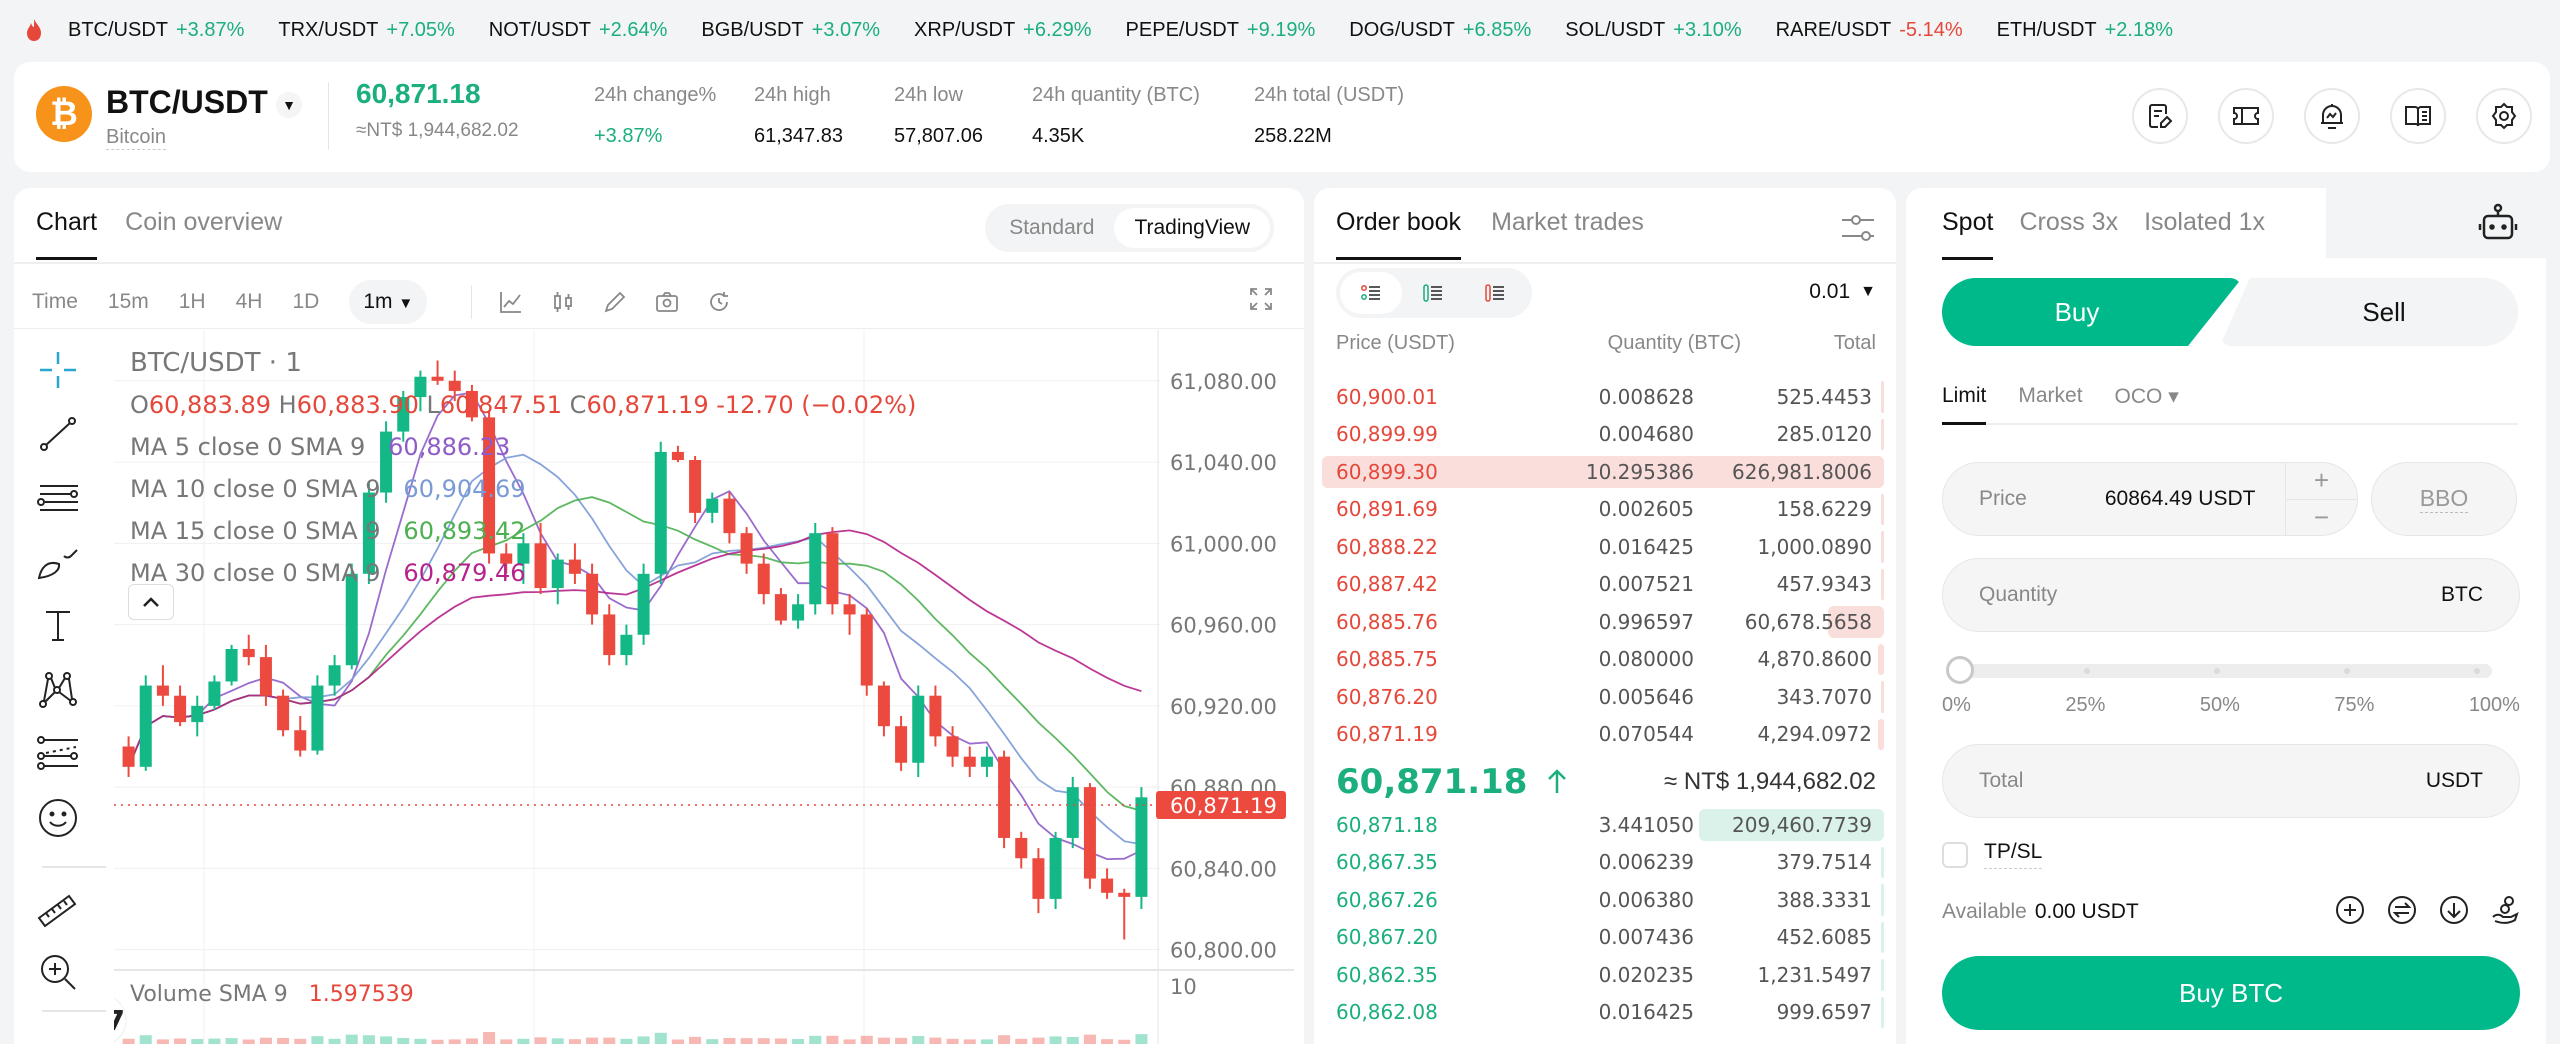 The image size is (2560, 1044). What do you see at coordinates (1603, 863) in the screenshot?
I see `bid-row: 60,867.35 0.006239 379.7514` at bounding box center [1603, 863].